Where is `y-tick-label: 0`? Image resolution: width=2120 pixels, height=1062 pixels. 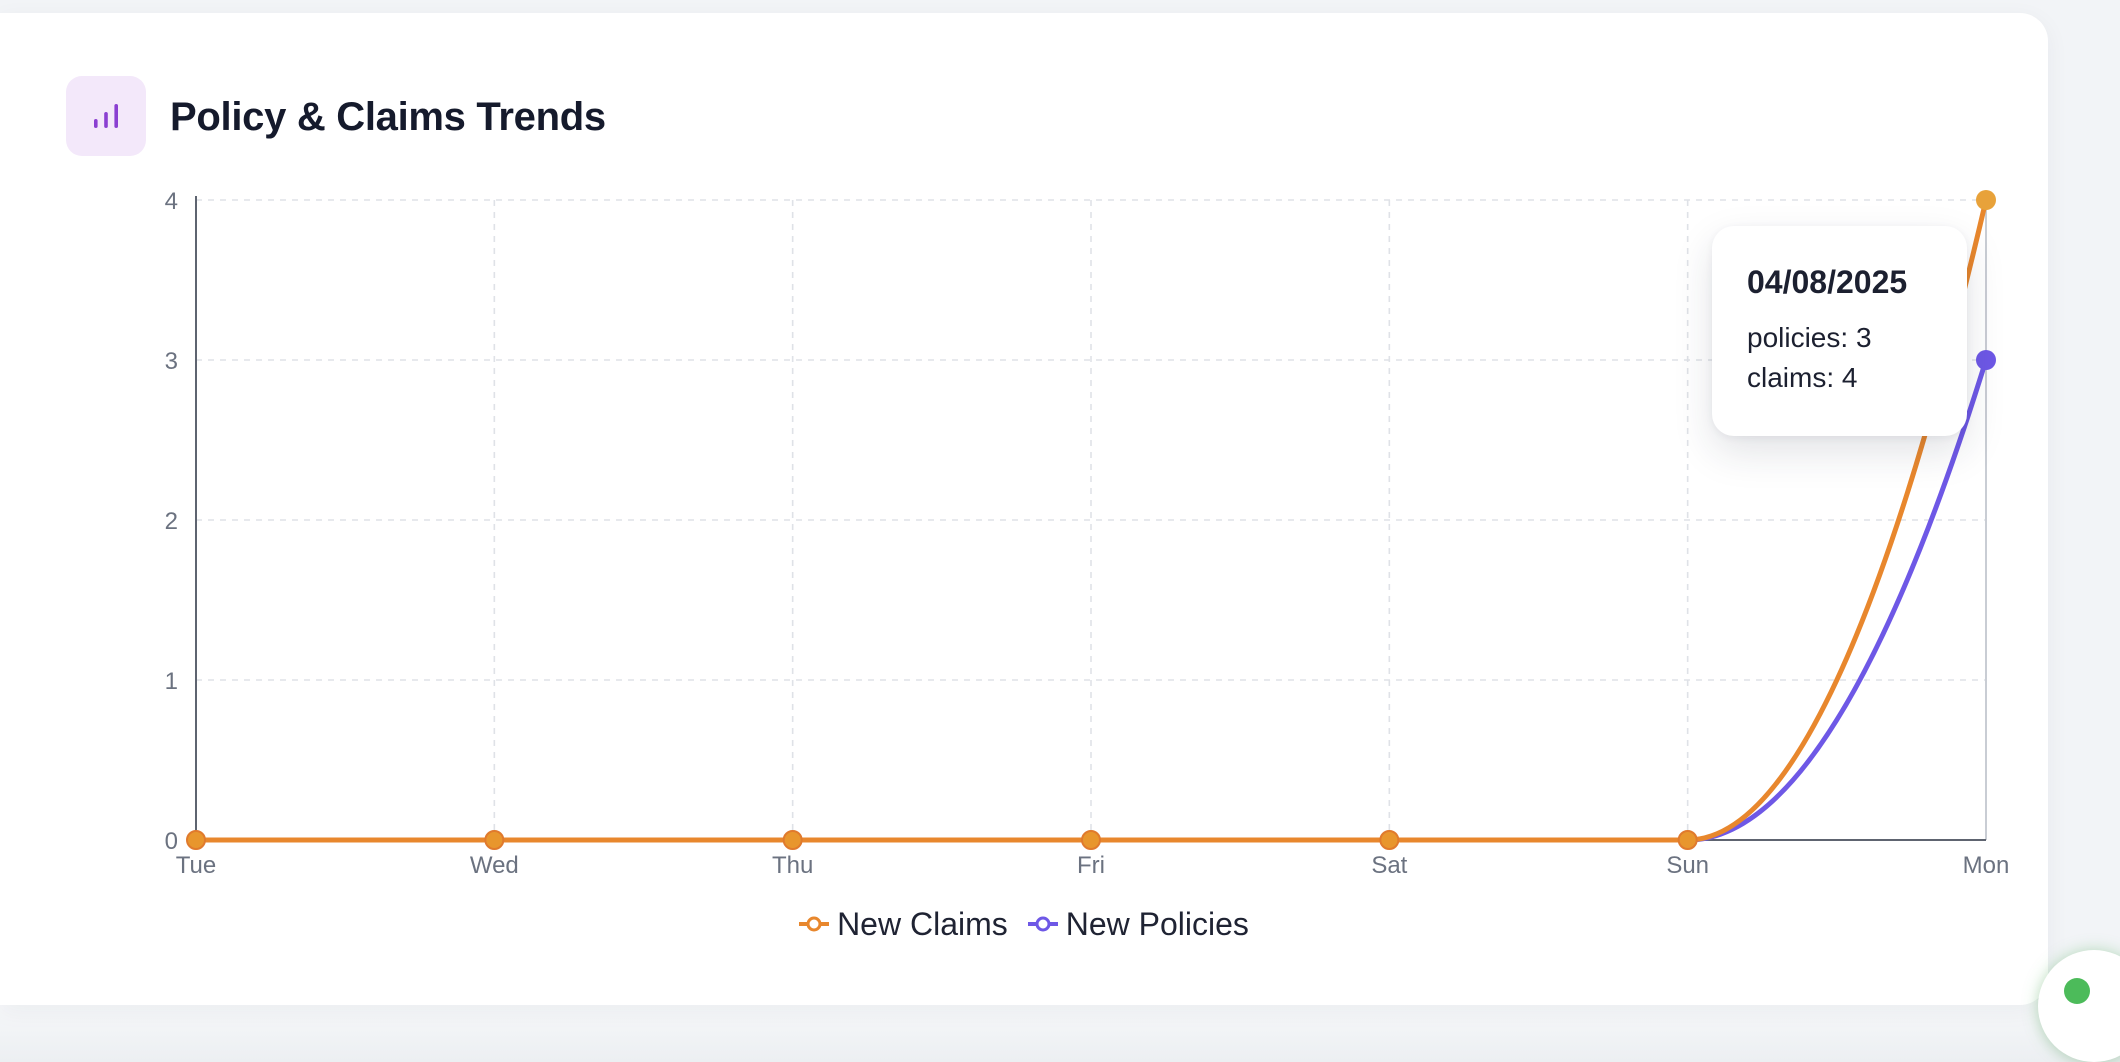
y-tick-label: 0 is located at coordinates (171, 841).